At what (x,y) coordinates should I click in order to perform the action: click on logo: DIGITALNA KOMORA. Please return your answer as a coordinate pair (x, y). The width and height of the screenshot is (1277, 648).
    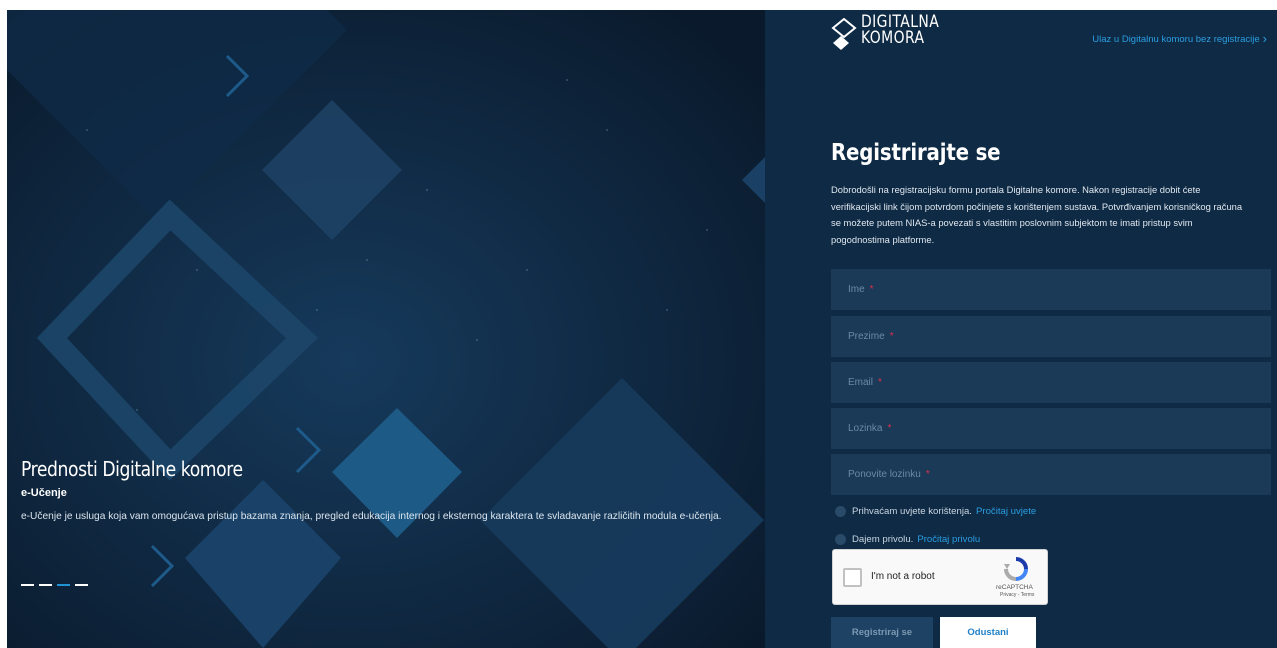
    Looking at the image, I should click on (896, 35).